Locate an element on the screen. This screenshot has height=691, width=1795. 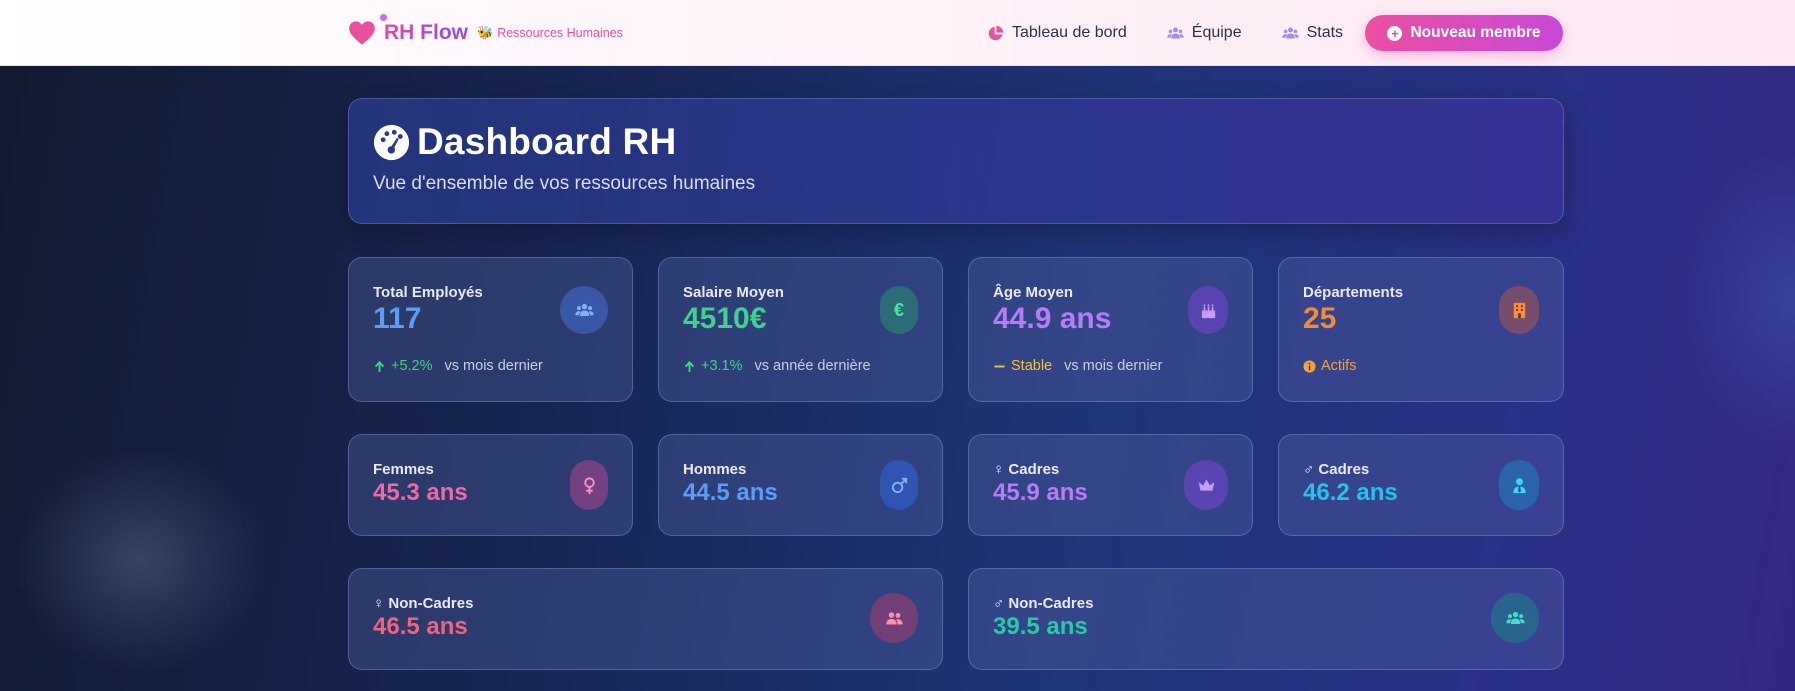
stat-label: Âge Moyen is located at coordinates (1033, 292).